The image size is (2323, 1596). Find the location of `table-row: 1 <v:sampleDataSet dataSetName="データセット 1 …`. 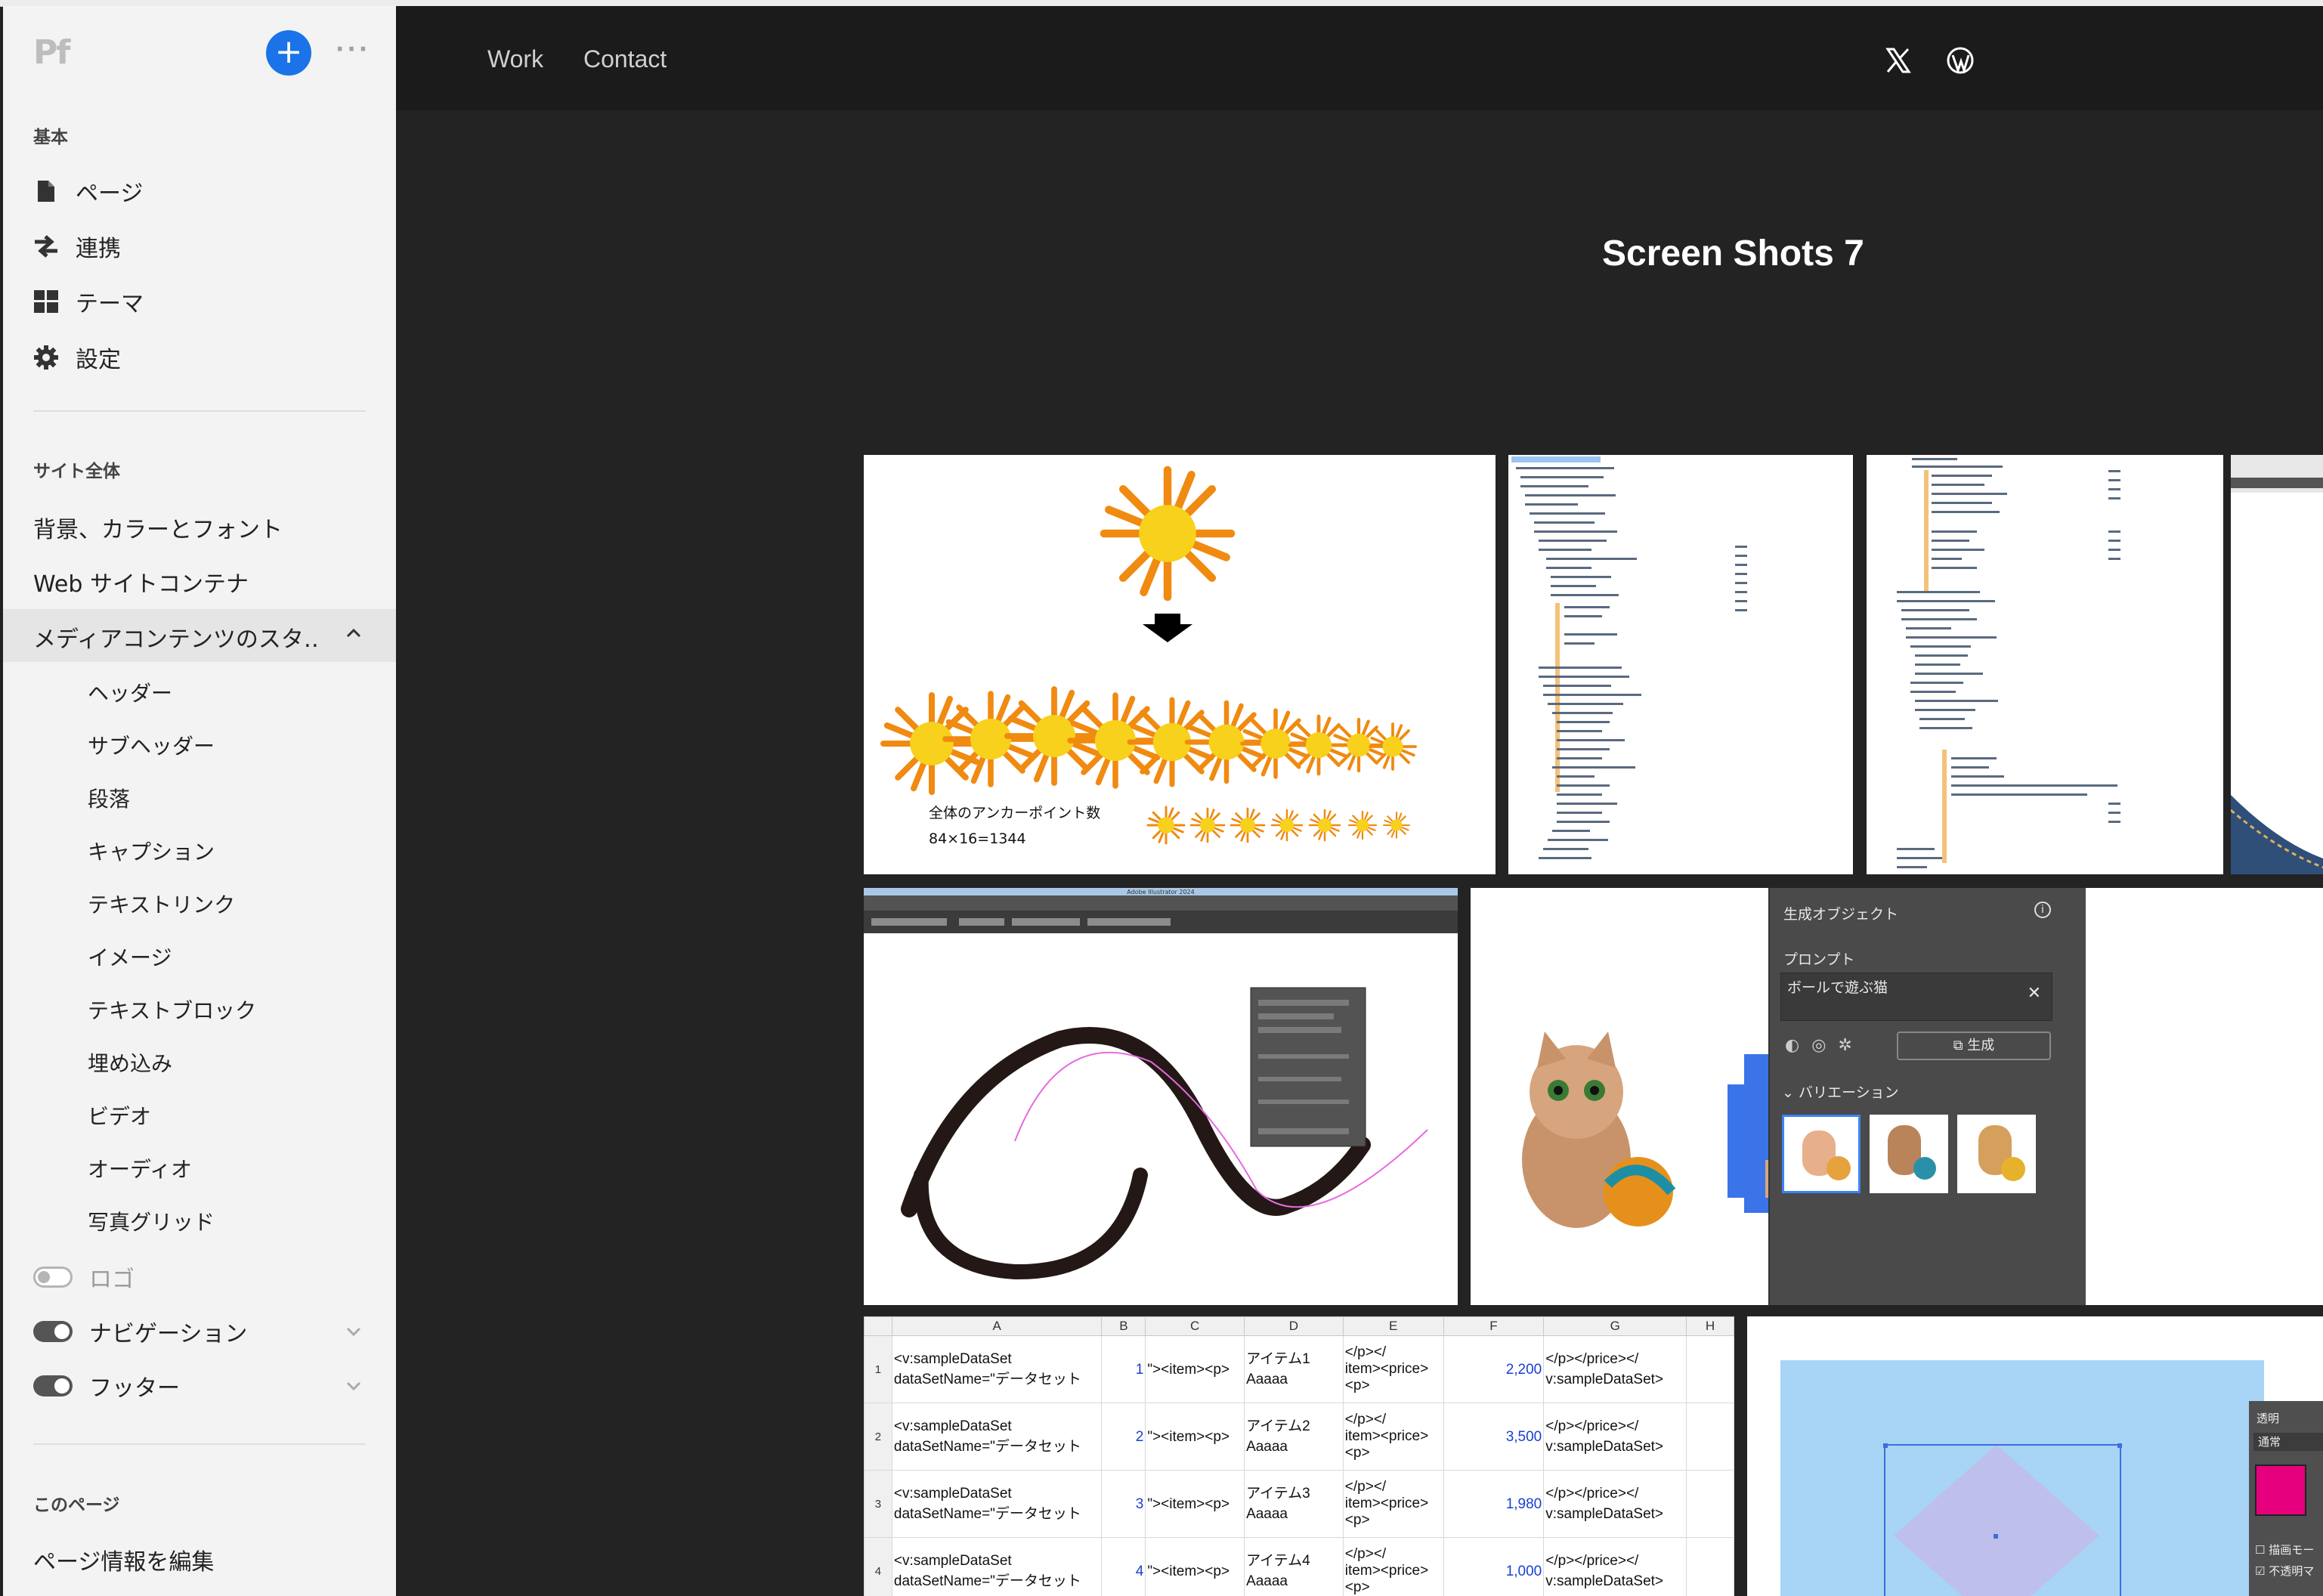

table-row: 1 <v:sampleDataSet dataSetName="データセット 1 … is located at coordinates (1299, 1369).